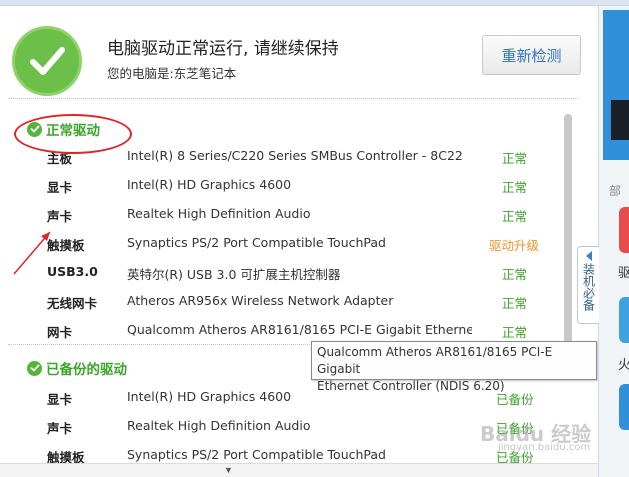 The width and height of the screenshot is (629, 477). What do you see at coordinates (72, 271) in the screenshot?
I see `driver-category: USB3.0` at bounding box center [72, 271].